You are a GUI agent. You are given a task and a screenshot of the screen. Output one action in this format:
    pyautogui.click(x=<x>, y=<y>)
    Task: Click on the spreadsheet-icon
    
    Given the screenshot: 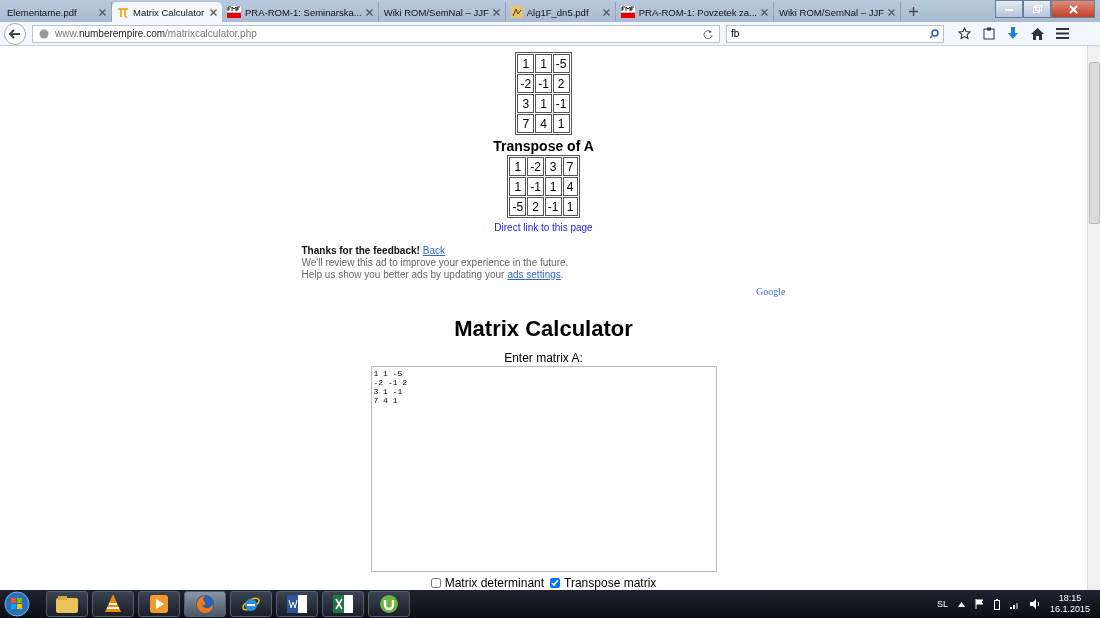 What is the action you would take?
    pyautogui.click(x=343, y=604)
    